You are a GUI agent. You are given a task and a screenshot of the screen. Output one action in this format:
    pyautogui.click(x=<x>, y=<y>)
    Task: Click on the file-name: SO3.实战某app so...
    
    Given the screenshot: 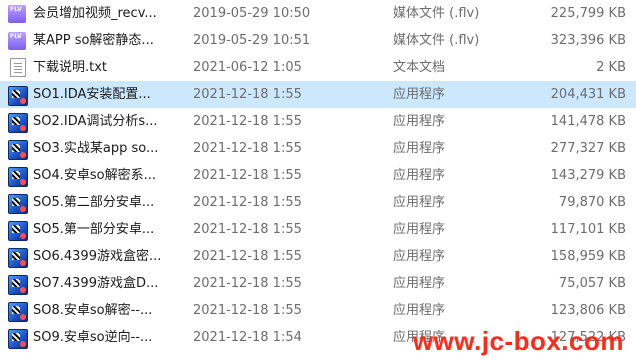 What is the action you would take?
    pyautogui.click(x=96, y=148)
    